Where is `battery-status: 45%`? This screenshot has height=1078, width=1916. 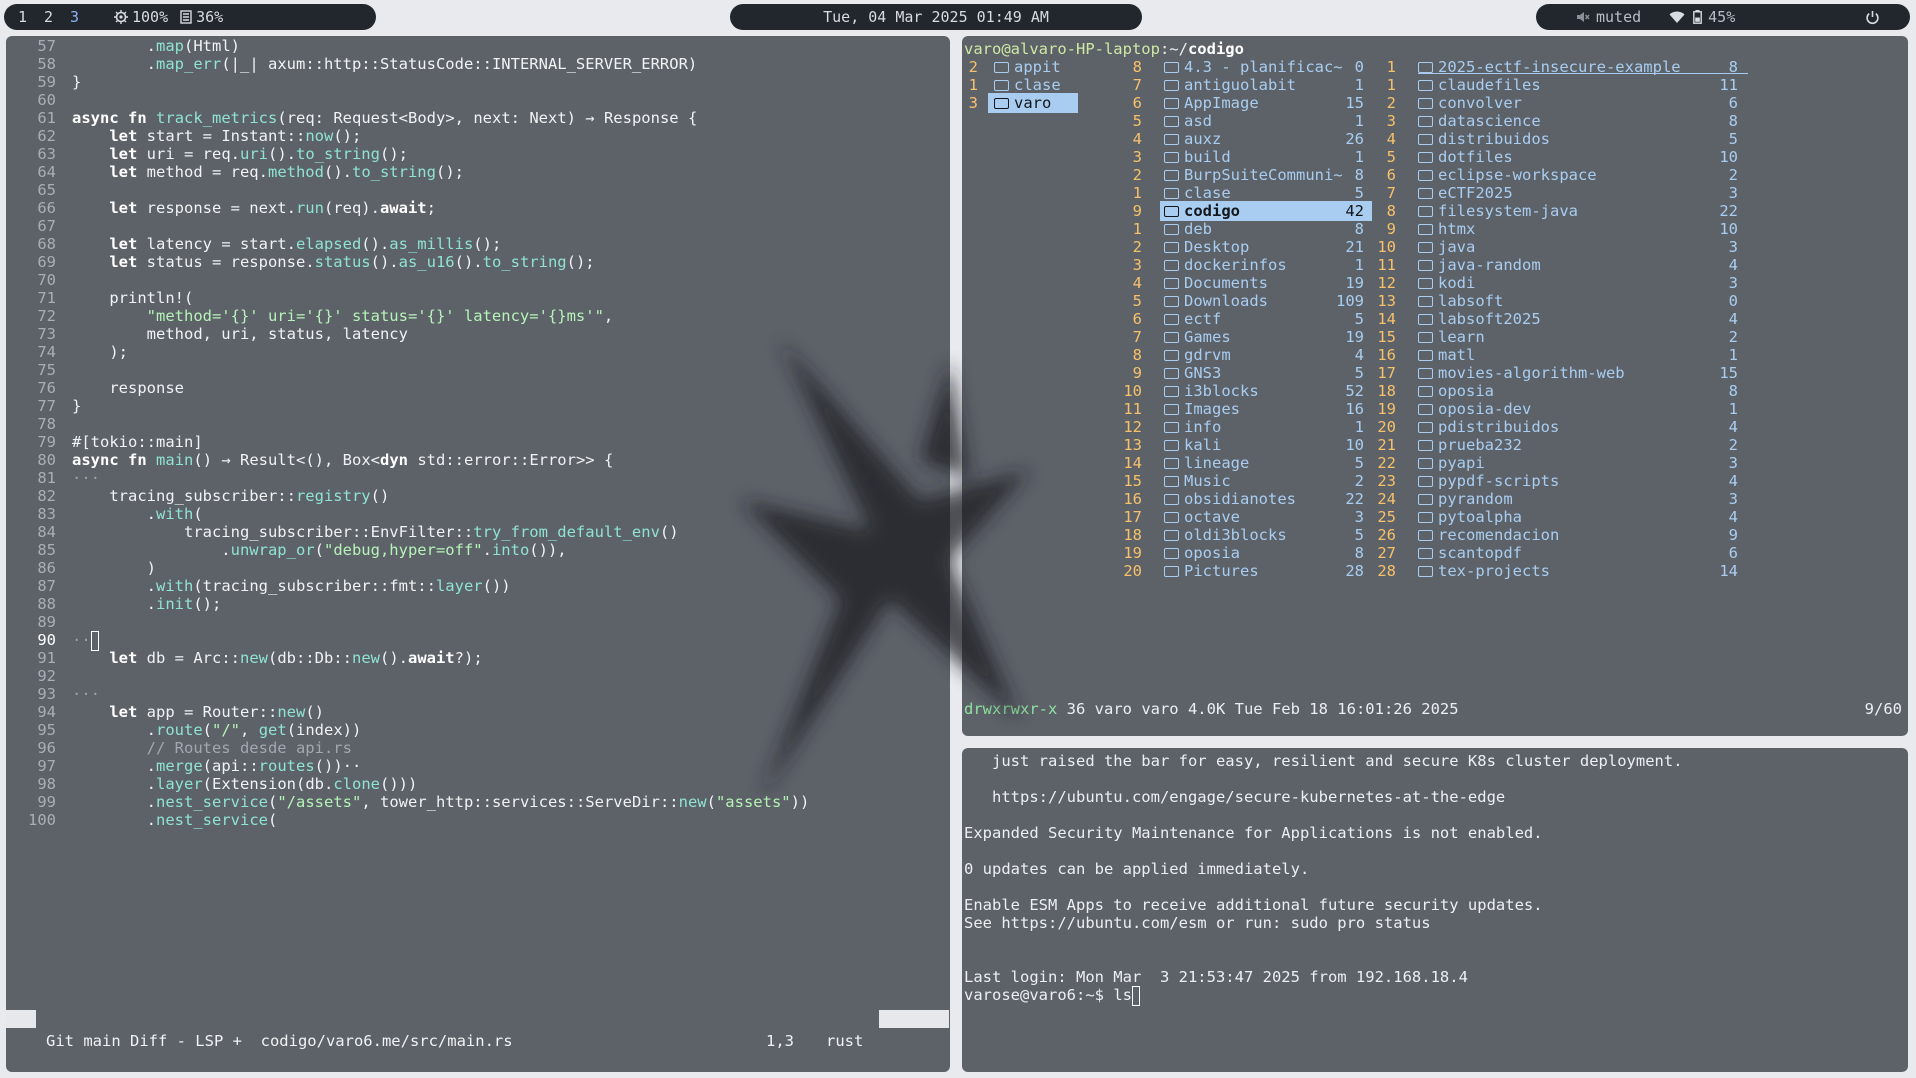 battery-status: 45% is located at coordinates (1714, 17).